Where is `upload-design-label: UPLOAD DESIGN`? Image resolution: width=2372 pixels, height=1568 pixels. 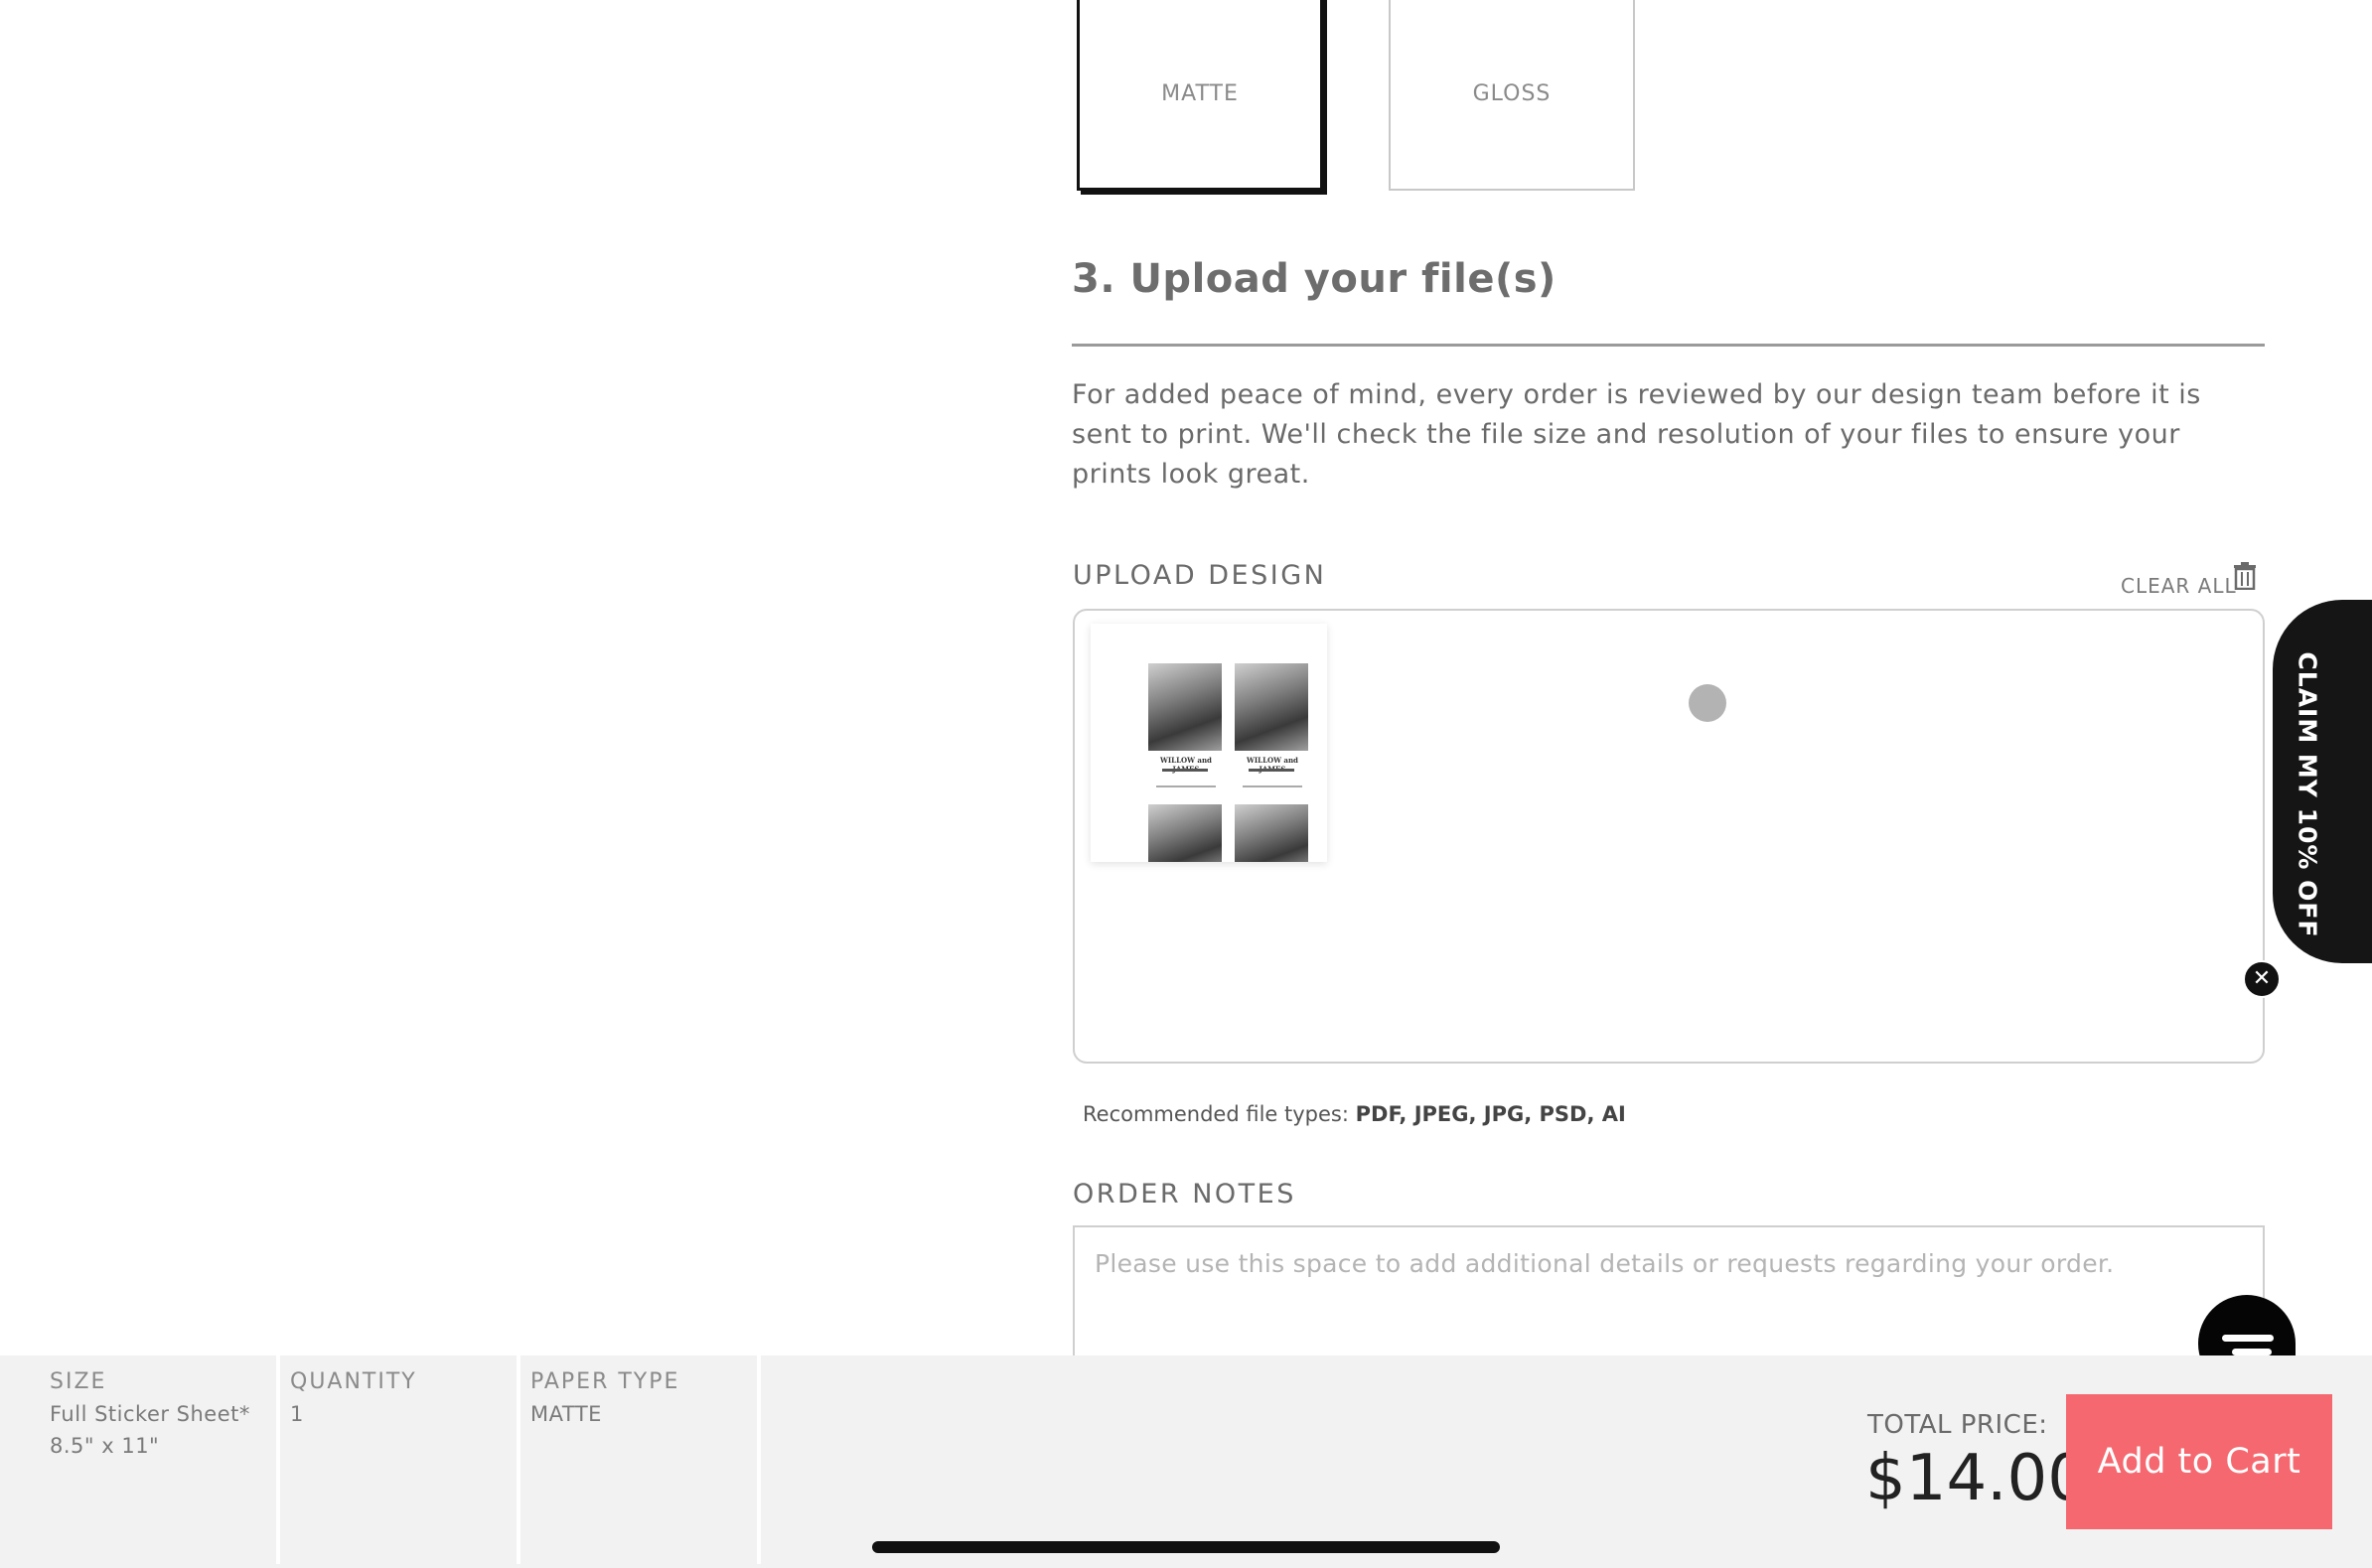
upload-design-label: UPLOAD DESIGN is located at coordinates (1200, 575).